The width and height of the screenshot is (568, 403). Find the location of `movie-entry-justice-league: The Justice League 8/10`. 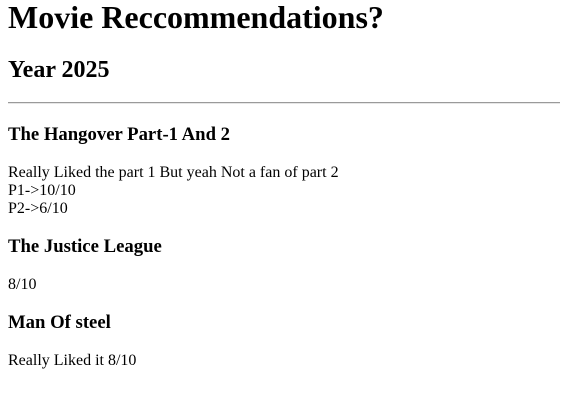

movie-entry-justice-league: The Justice League 8/10 is located at coordinates (284, 265).